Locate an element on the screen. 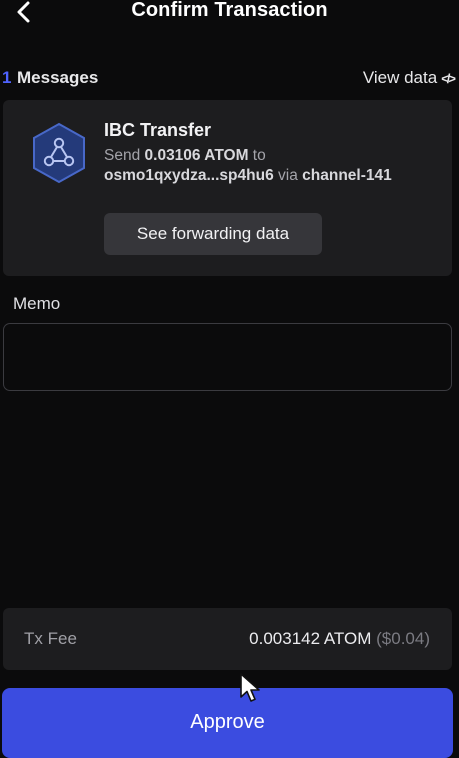 This screenshot has width=459, height=758. fee-usd: ($0.04) is located at coordinates (403, 638).